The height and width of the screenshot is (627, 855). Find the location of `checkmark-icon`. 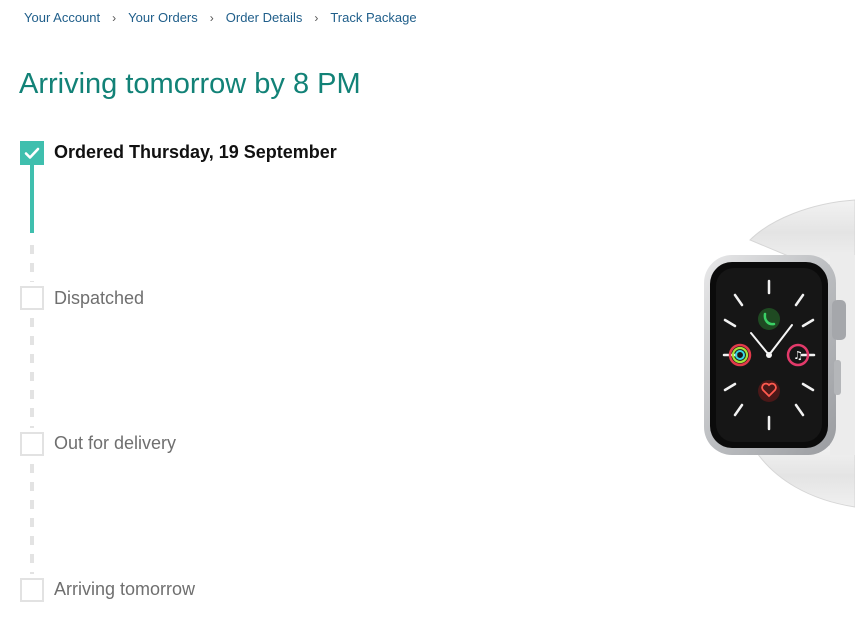

checkmark-icon is located at coordinates (32, 153).